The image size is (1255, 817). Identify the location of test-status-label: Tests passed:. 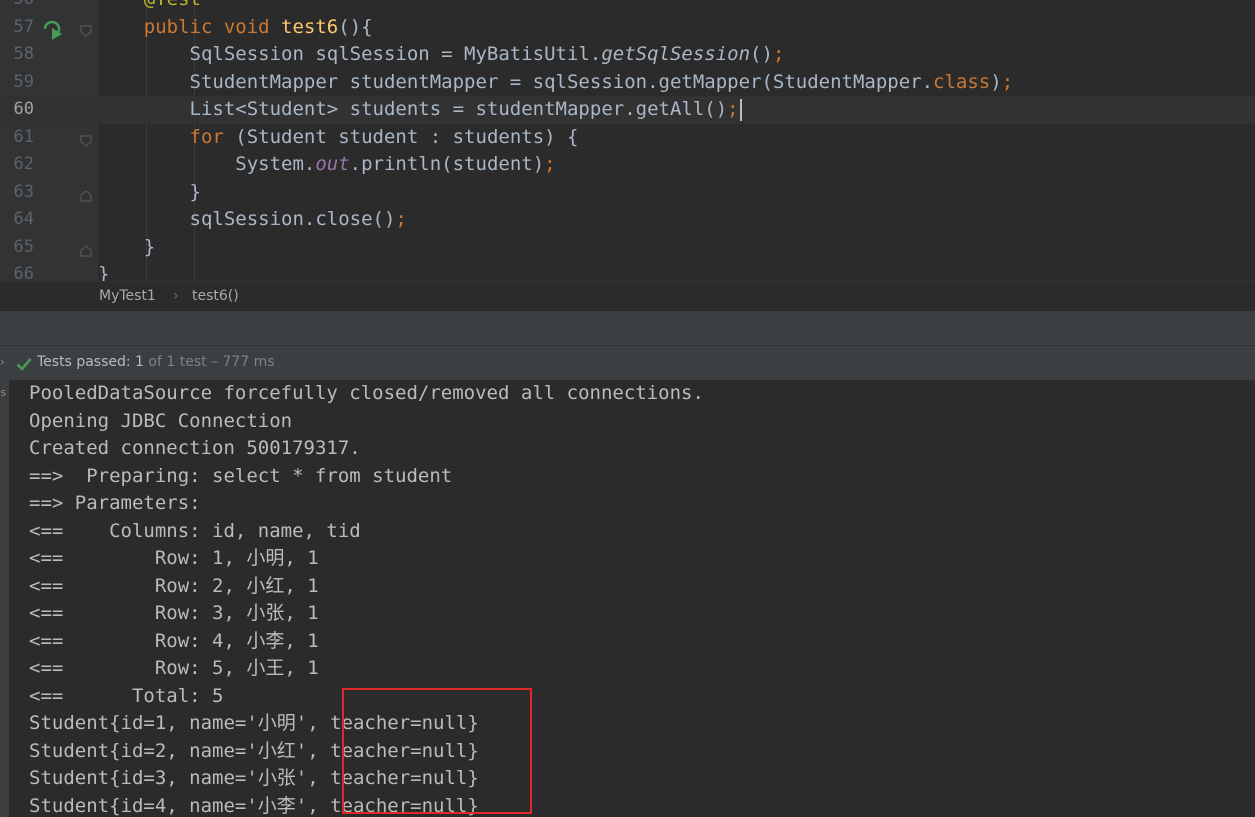
(86, 362).